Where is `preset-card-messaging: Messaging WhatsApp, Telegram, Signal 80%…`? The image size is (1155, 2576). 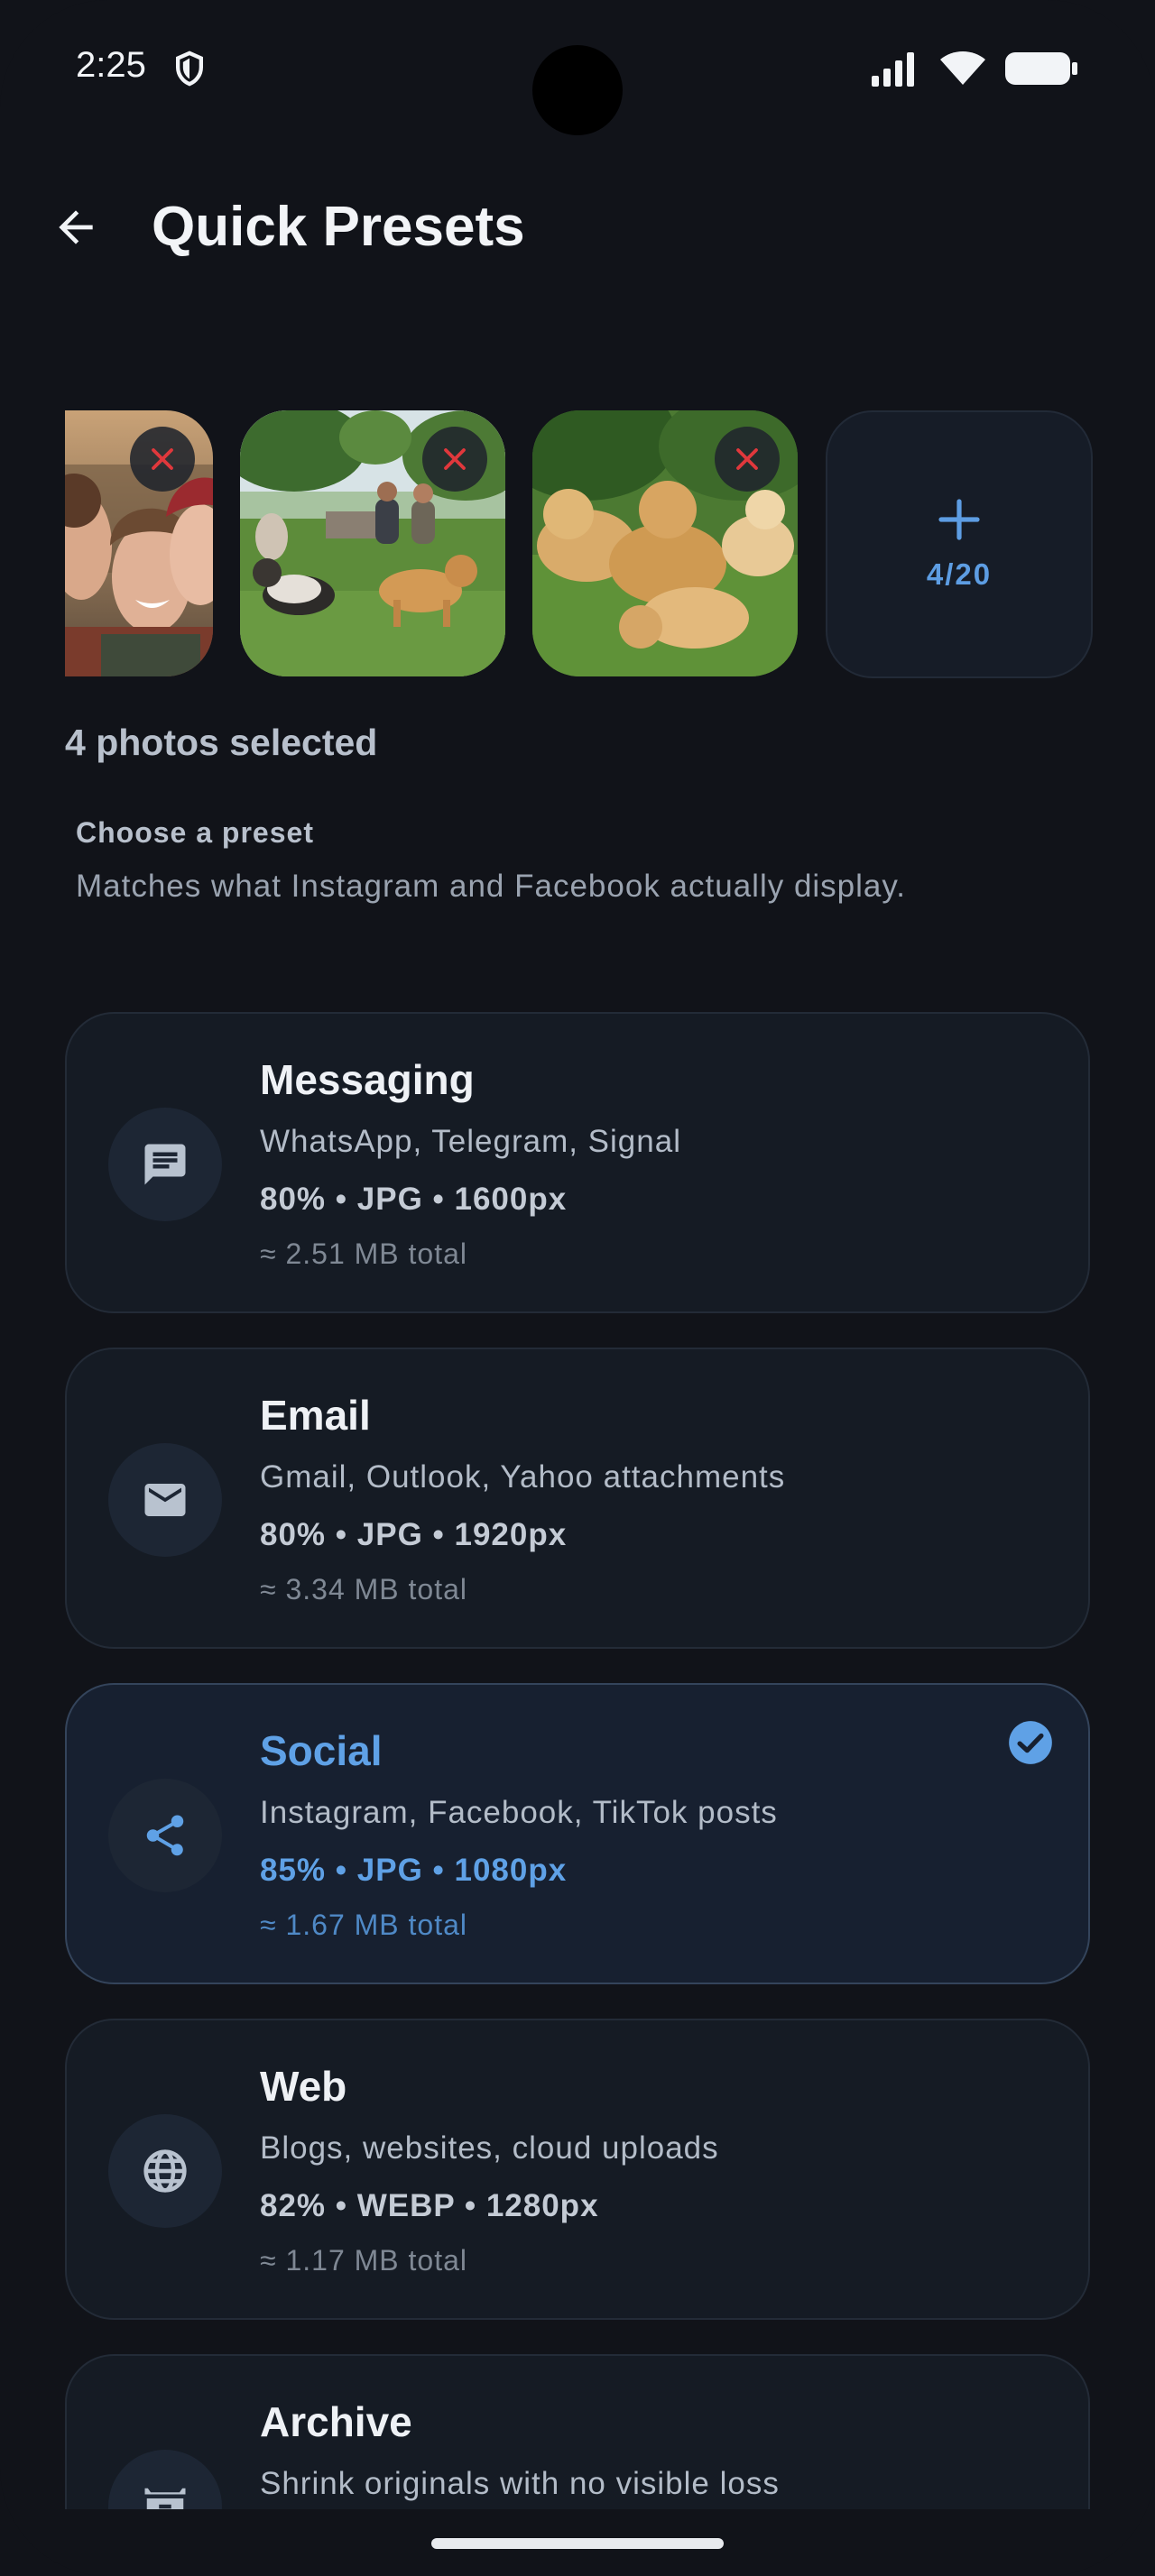
preset-card-messaging: Messaging WhatsApp, Telegram, Signal 80%… is located at coordinates (577, 1162).